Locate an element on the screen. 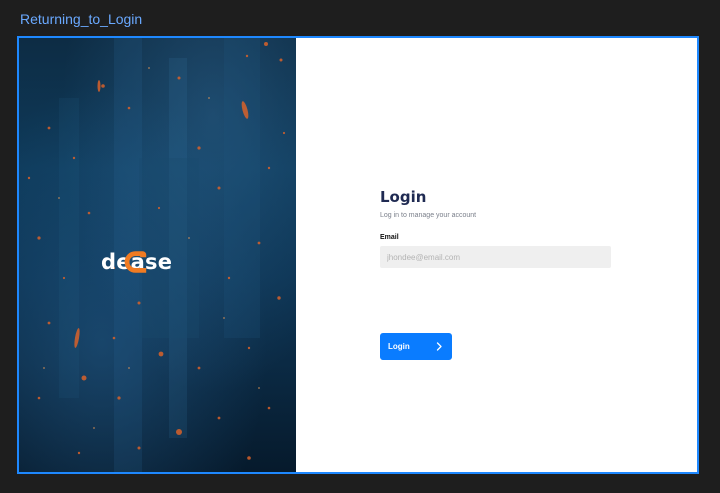 This screenshot has height=493, width=720. login-title: Login is located at coordinates (403, 197).